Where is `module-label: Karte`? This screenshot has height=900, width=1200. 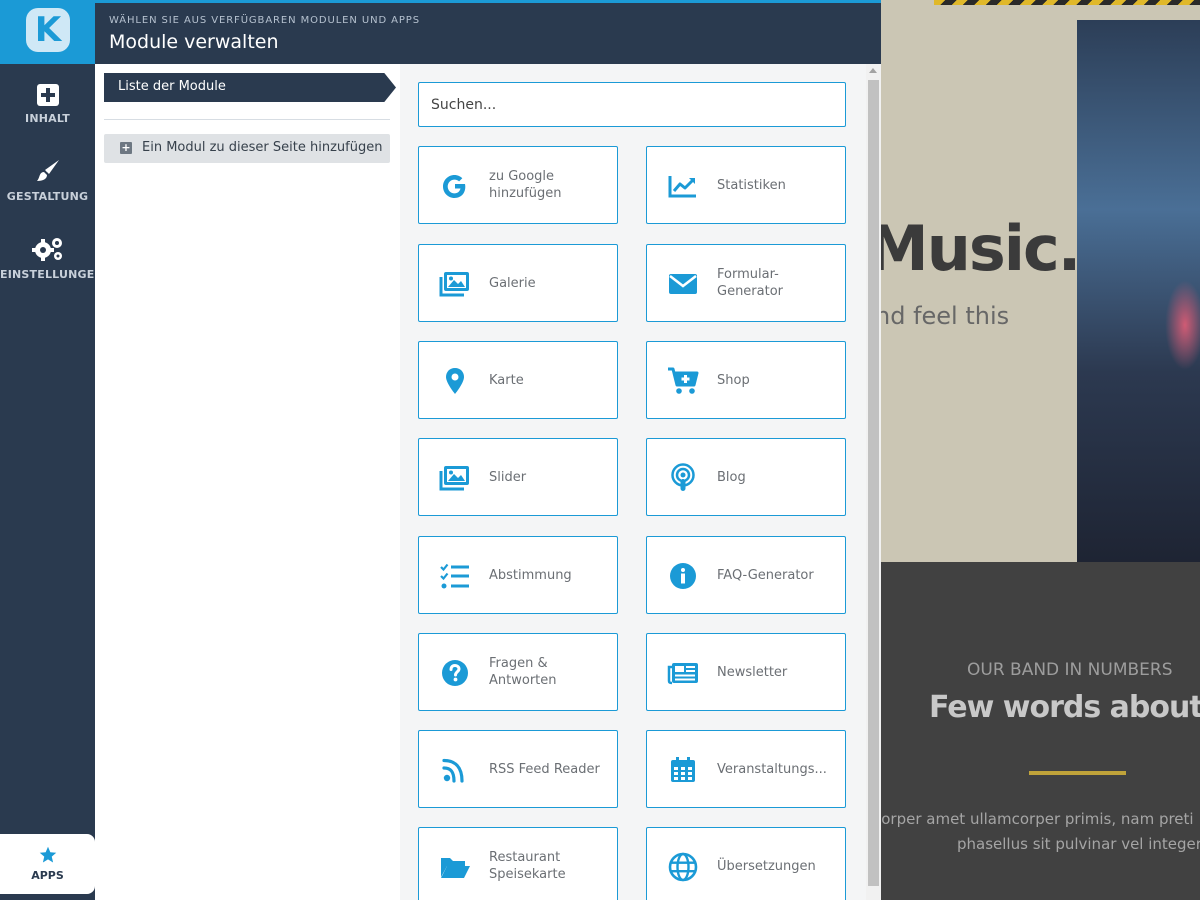
module-label: Karte is located at coordinates (506, 380).